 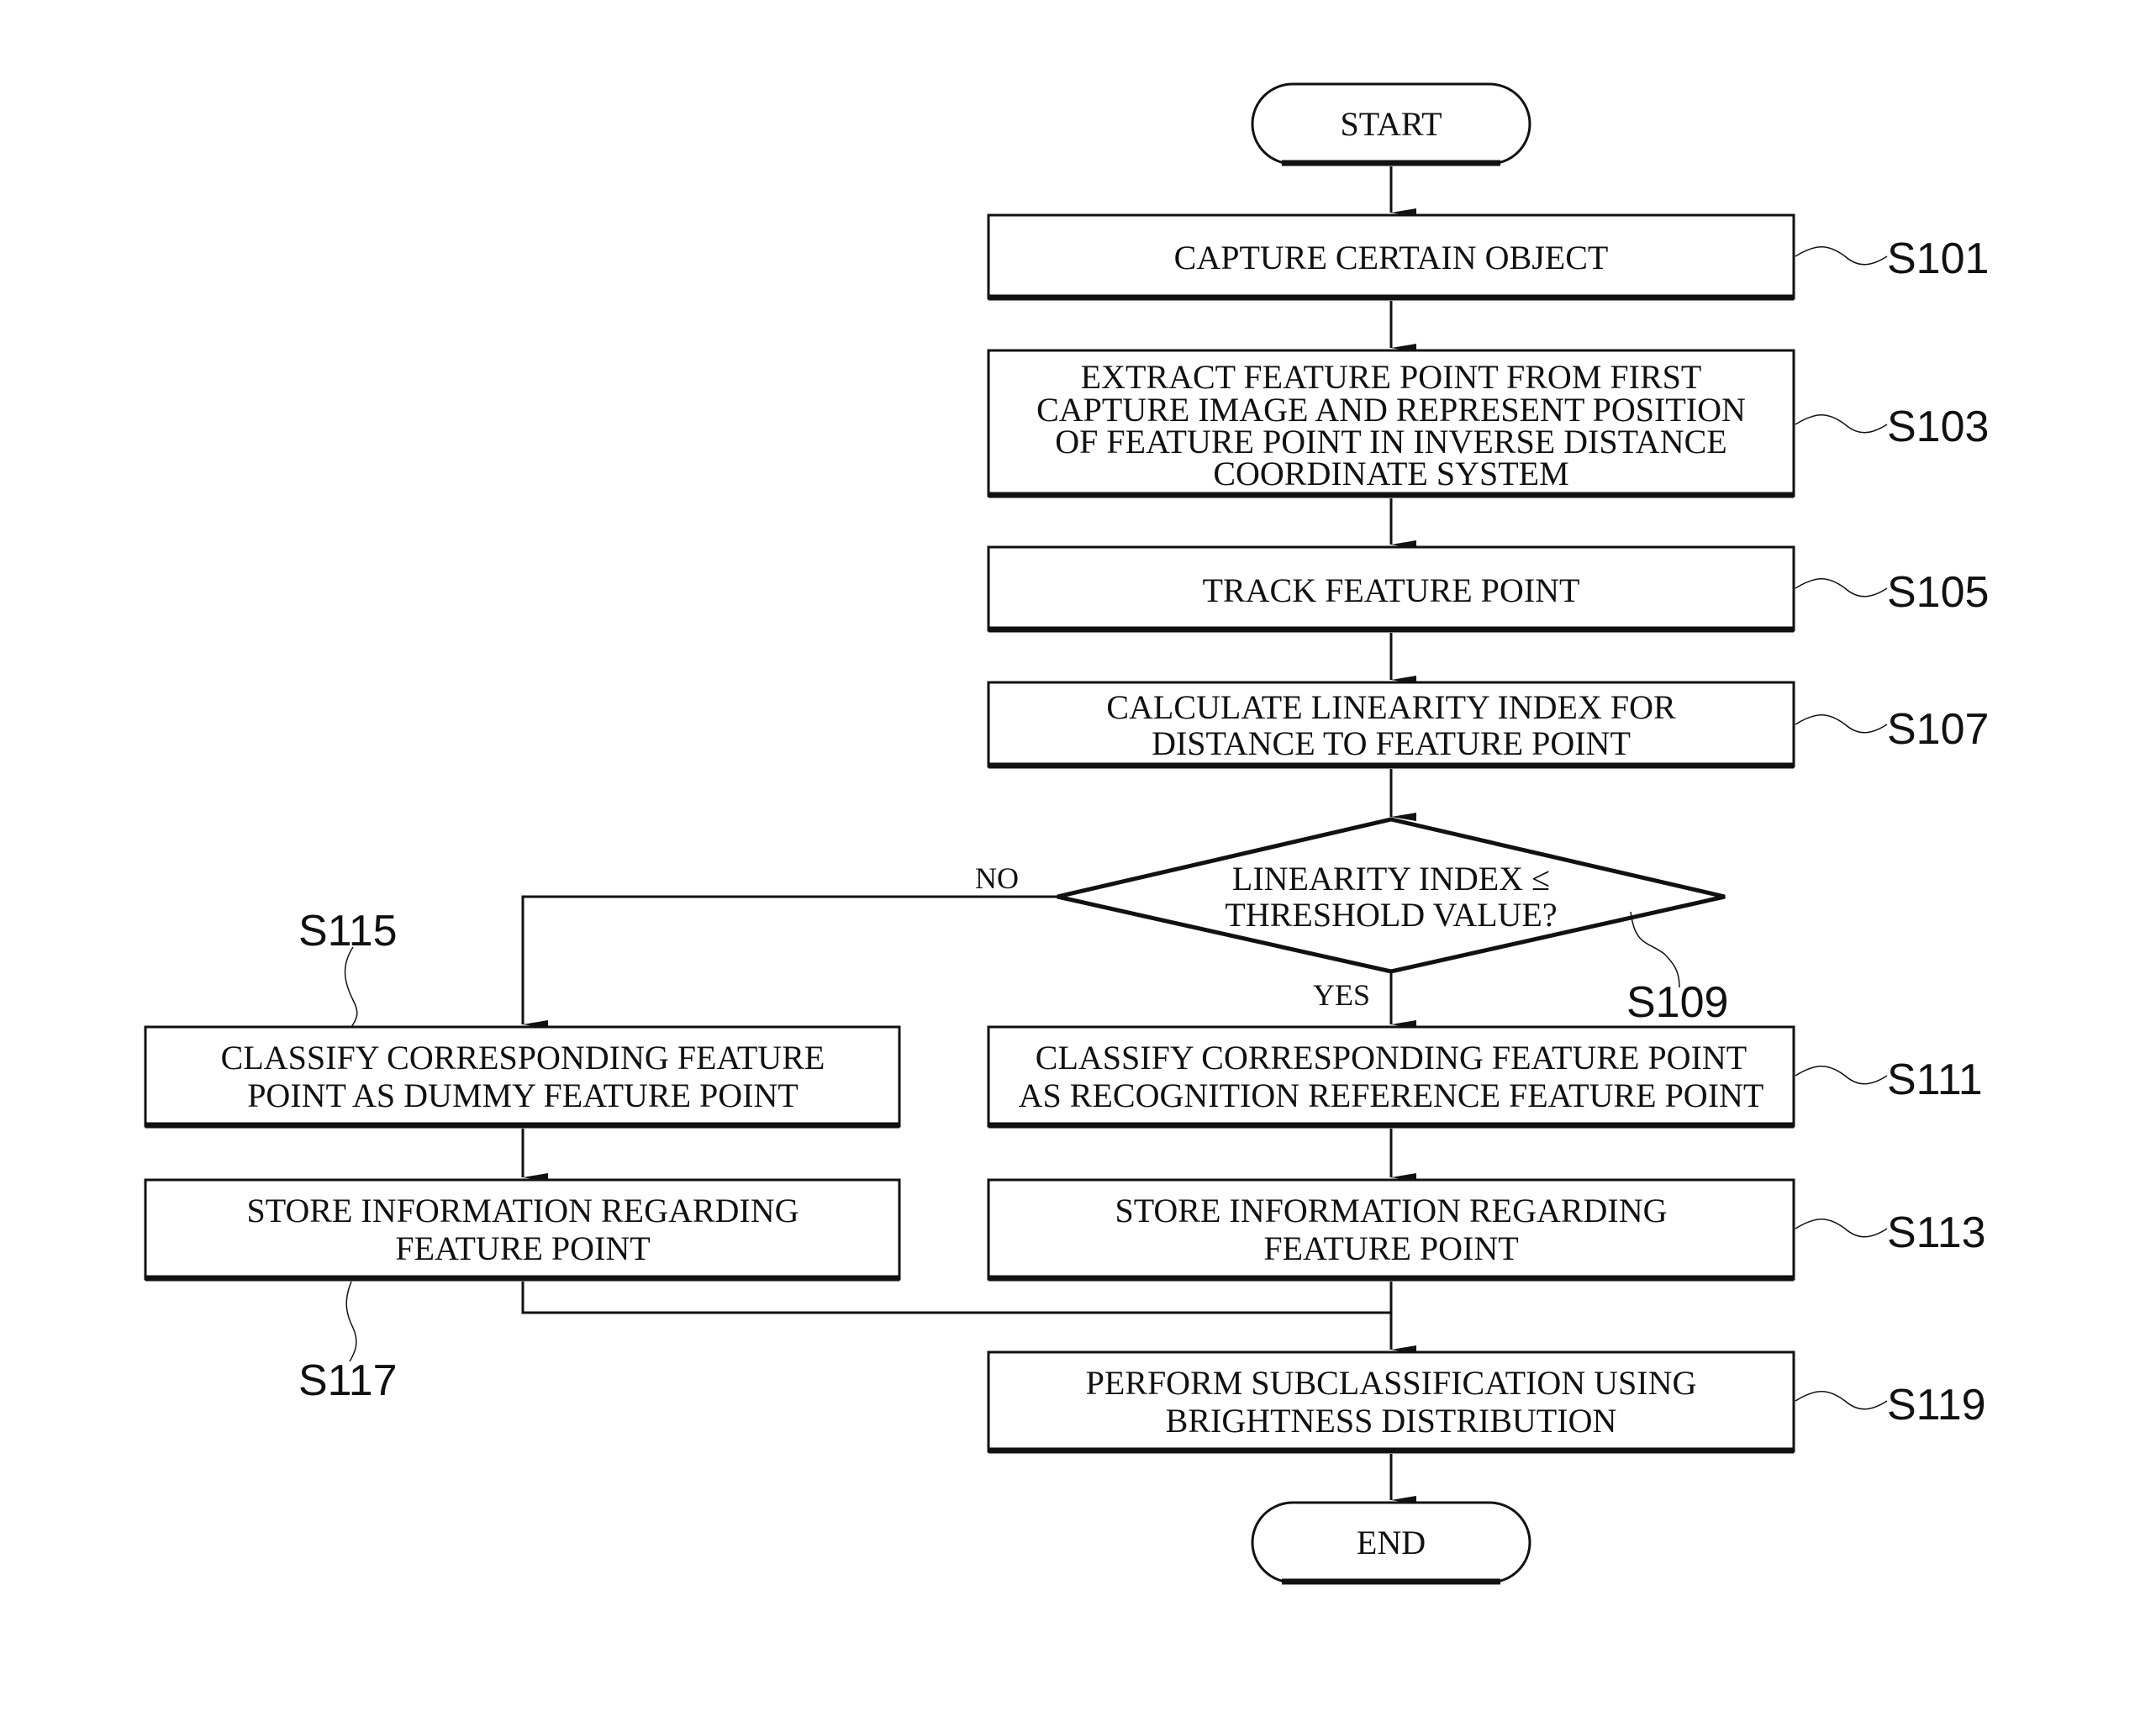 I want to click on leader-s117, so click(x=351, y=1321).